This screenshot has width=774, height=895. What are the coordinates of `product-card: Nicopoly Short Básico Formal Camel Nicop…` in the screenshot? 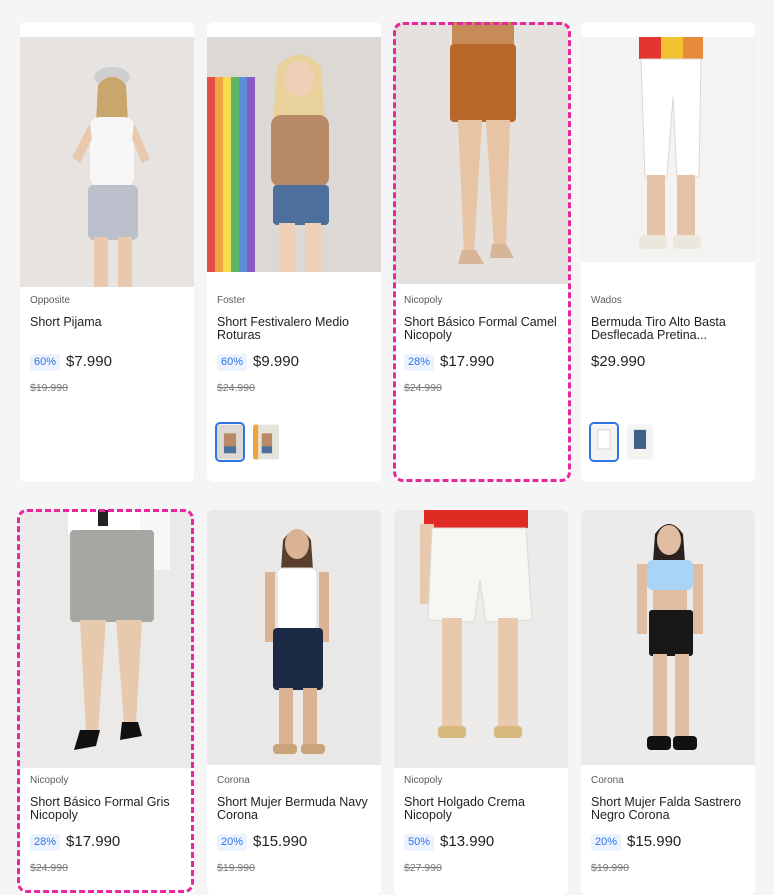 It's located at (481, 252).